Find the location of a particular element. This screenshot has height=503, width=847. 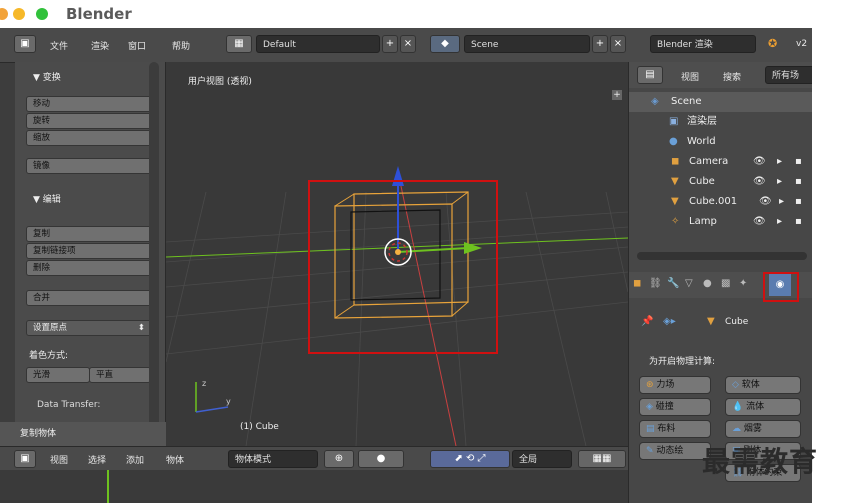

manipulator-icons: ⬈ ⟲ ⤢ is located at coordinates (470, 459).